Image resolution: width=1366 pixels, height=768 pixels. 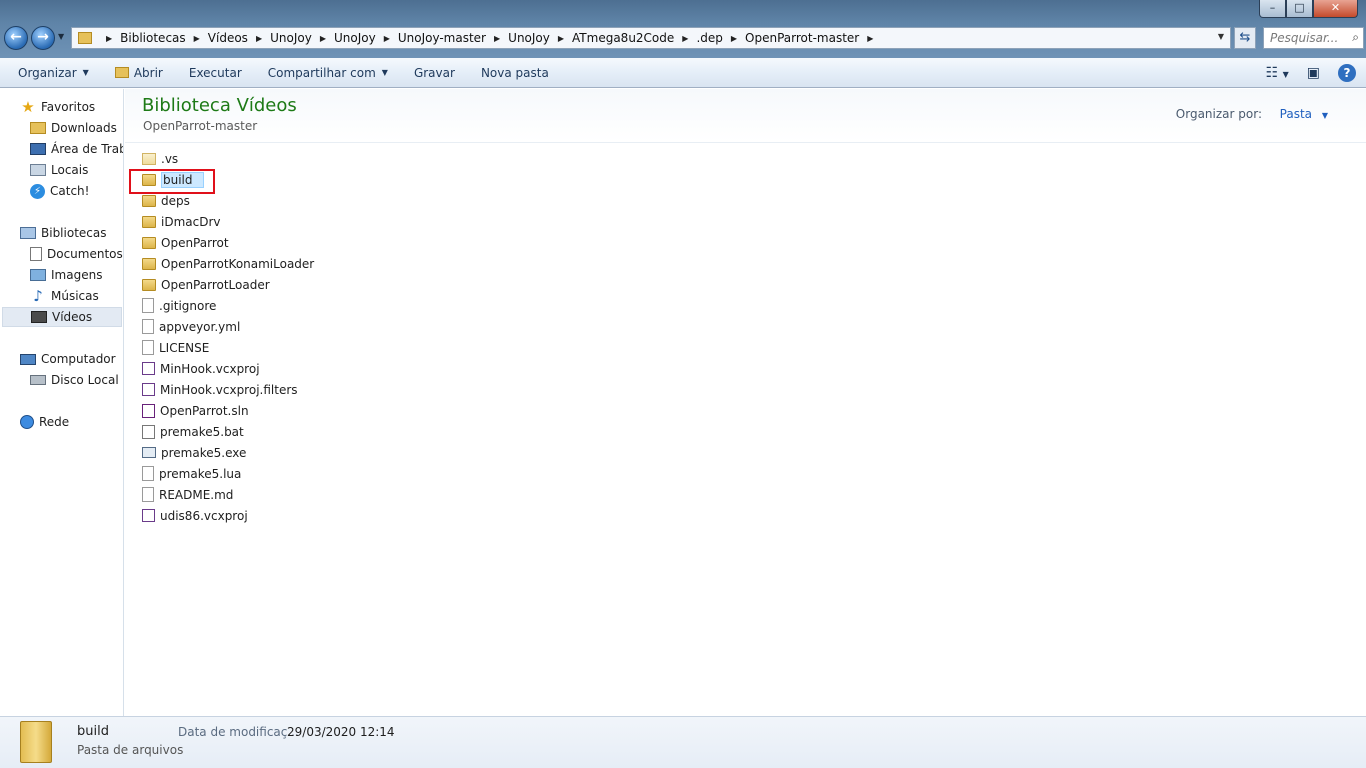 I want to click on refresh-button: ⇆, so click(x=1245, y=38).